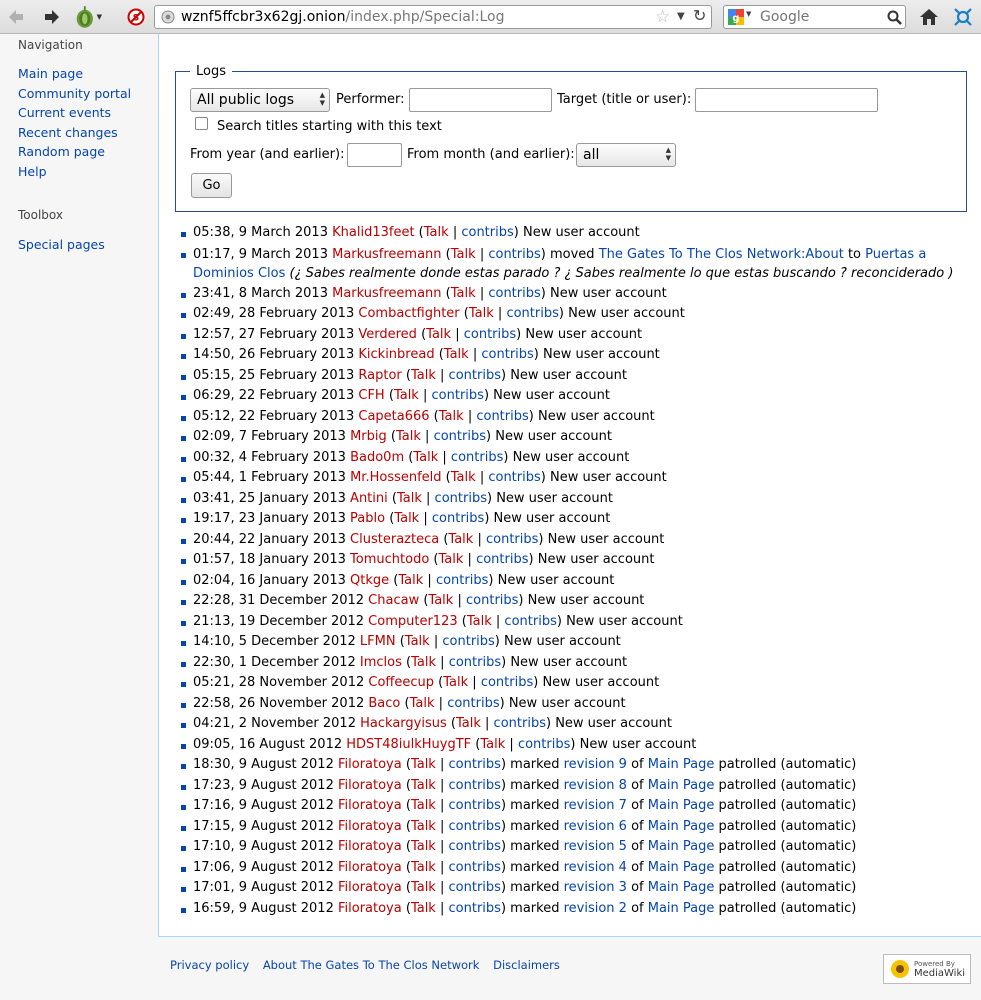 Image resolution: width=981 pixels, height=1000 pixels. What do you see at coordinates (595, 867) in the screenshot?
I see `revision-link: revision 4` at bounding box center [595, 867].